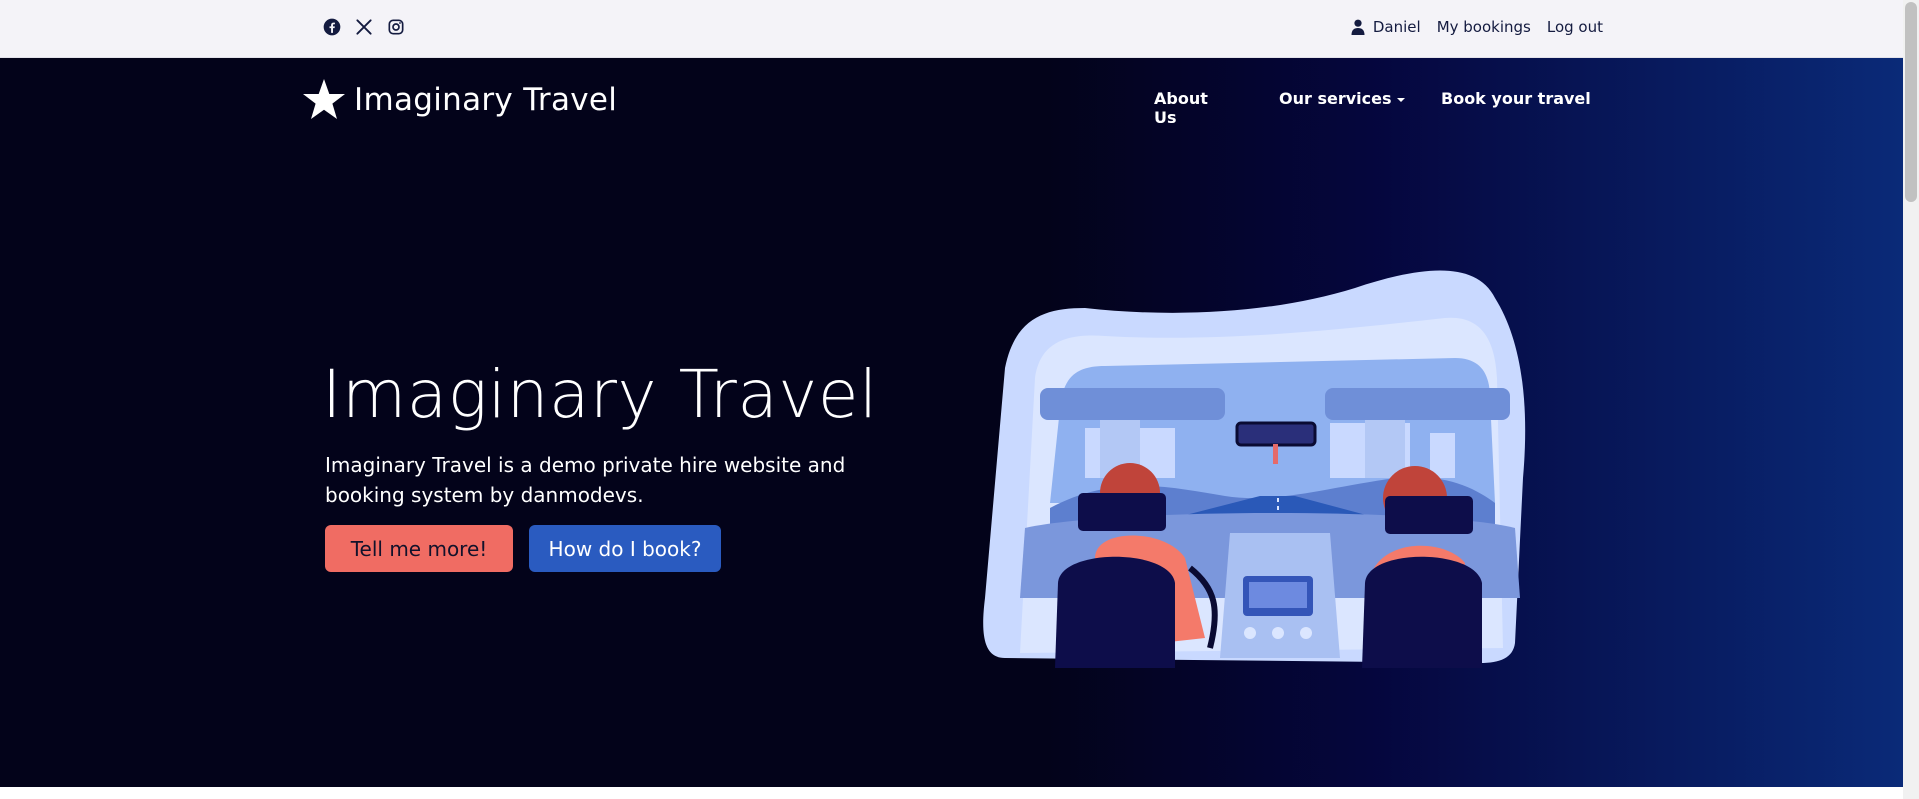 The image size is (1919, 799). I want to click on top-utility-bar: Daniel My bookings Log out, so click(951, 29).